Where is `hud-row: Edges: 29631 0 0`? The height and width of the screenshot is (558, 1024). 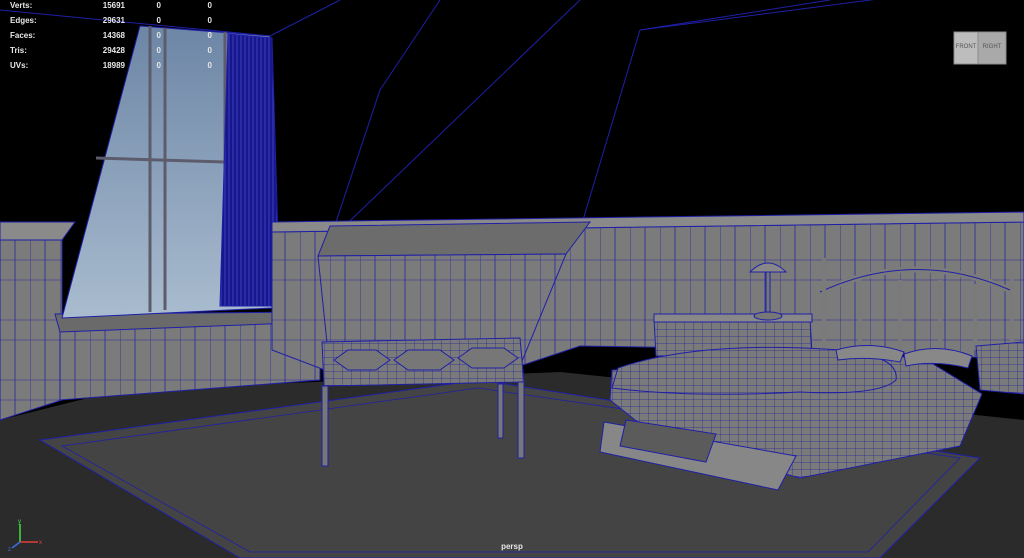
hud-row: Edges: 29631 0 0 is located at coordinates (115, 21).